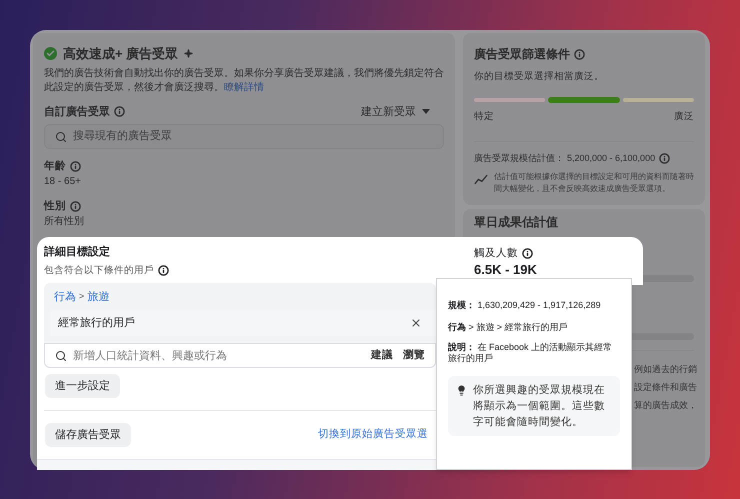 The width and height of the screenshot is (740, 499). Describe the element at coordinates (189, 53) in the screenshot. I see `sparkle-icon` at that location.